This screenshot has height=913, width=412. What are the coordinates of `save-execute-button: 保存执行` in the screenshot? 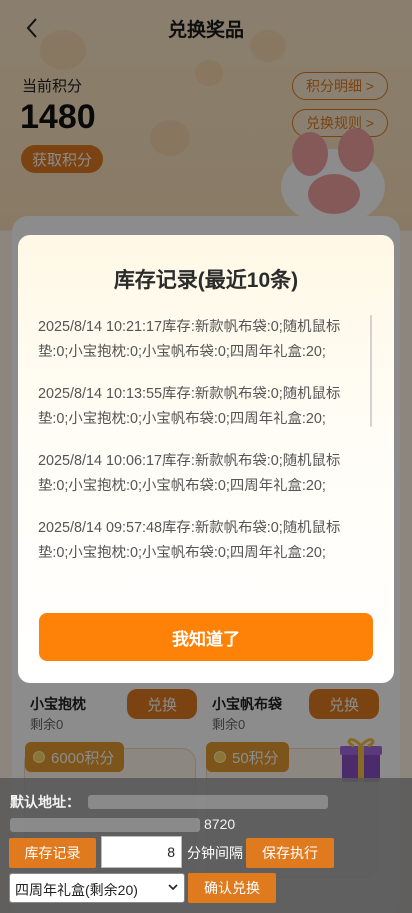 It's located at (290, 853).